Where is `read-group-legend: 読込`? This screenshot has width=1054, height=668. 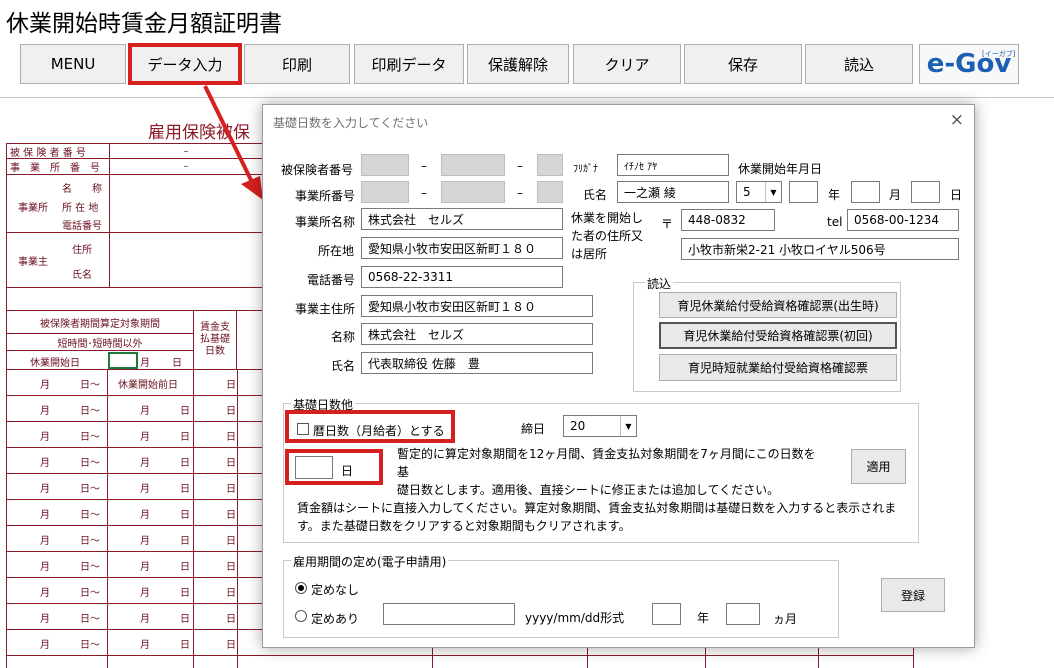
read-group-legend: 読込 is located at coordinates (659, 283).